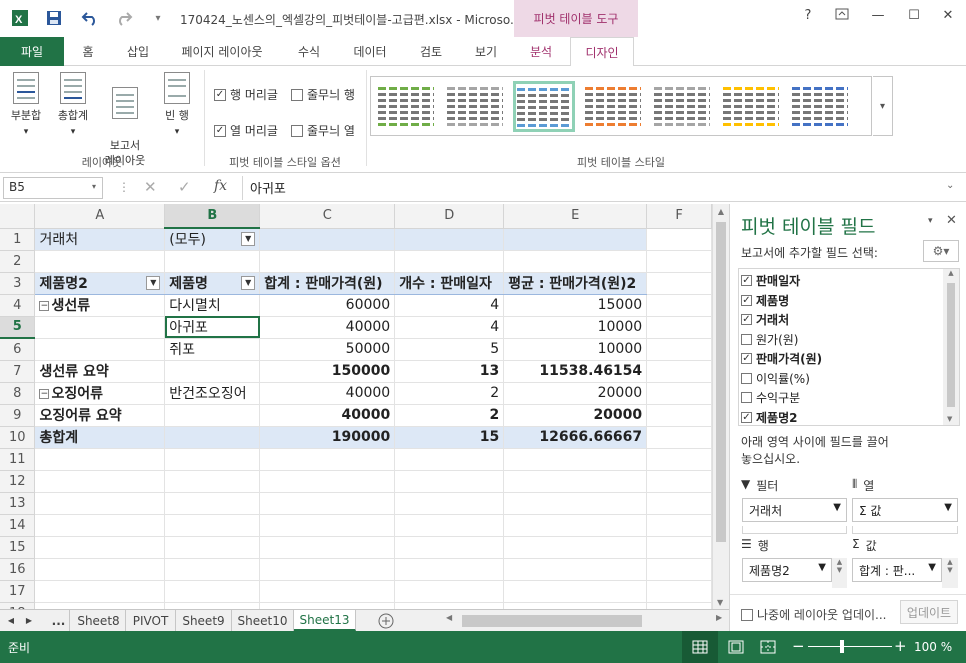  I want to click on expand-formula-icon: ⌄, so click(950, 185).